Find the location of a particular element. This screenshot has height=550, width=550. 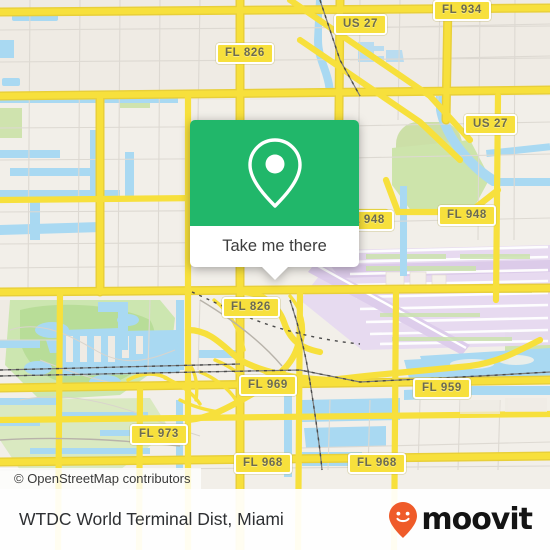

road-shield: FL 969 is located at coordinates (268, 385).